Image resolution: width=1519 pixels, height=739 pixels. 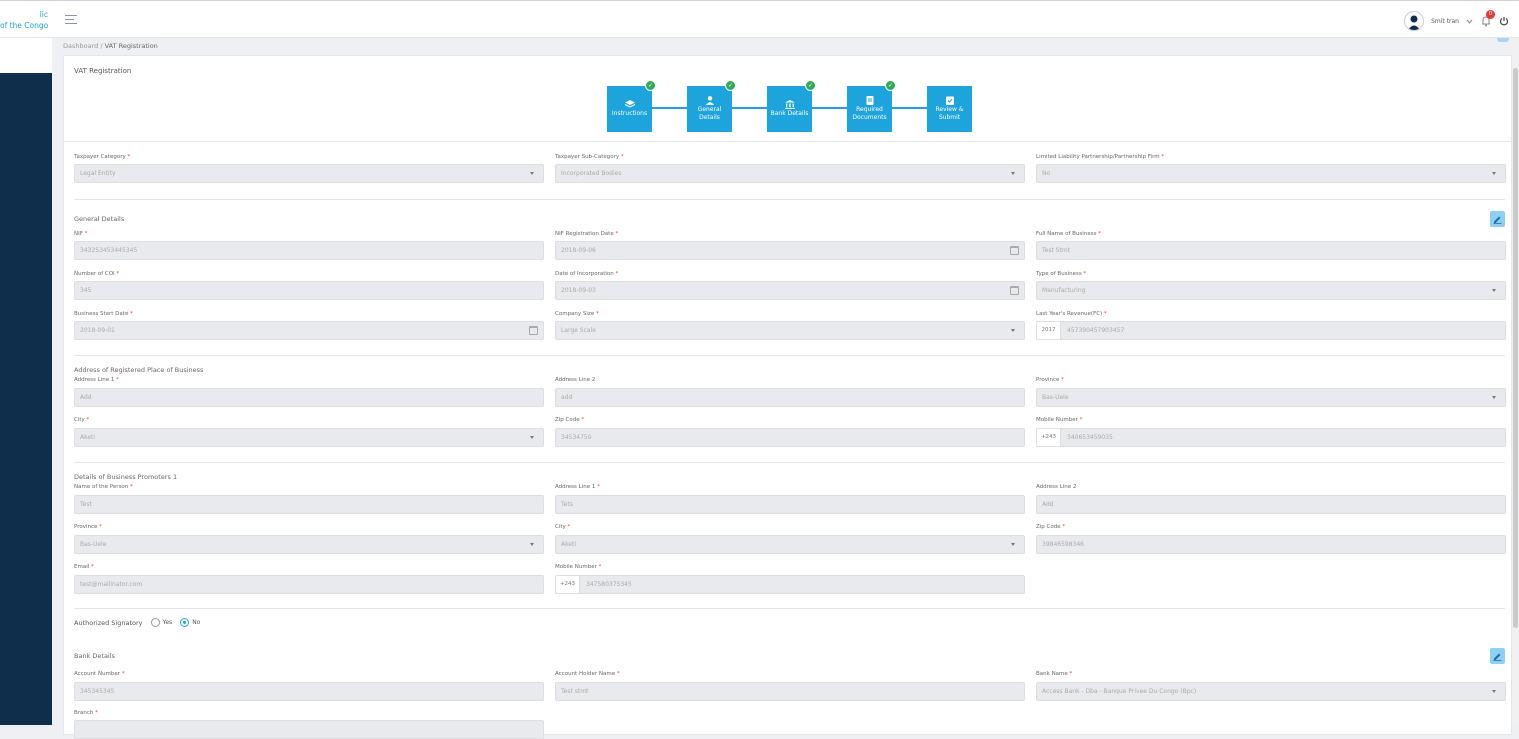 What do you see at coordinates (790, 397) in the screenshot?
I see `address-line2-input: add` at bounding box center [790, 397].